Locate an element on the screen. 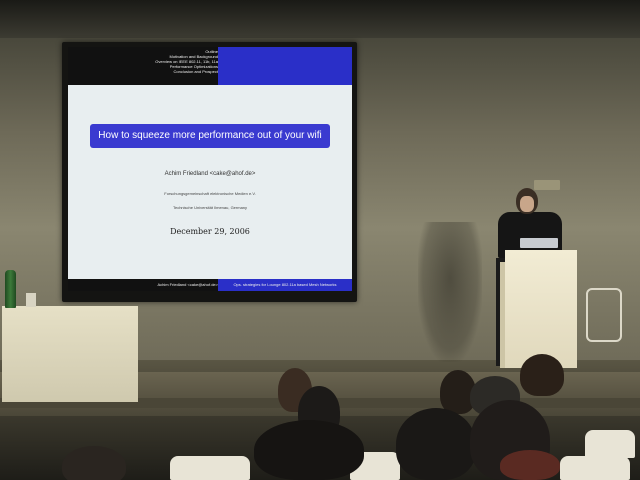  podium is located at coordinates (541, 309).